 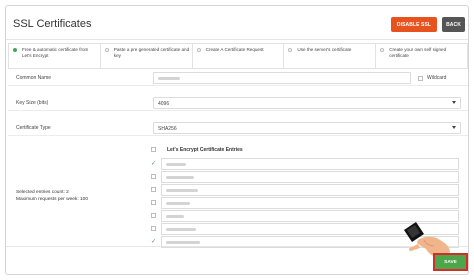 I want to click on entries-header: Let's Encrypt Certificate Entries, so click(x=305, y=150).